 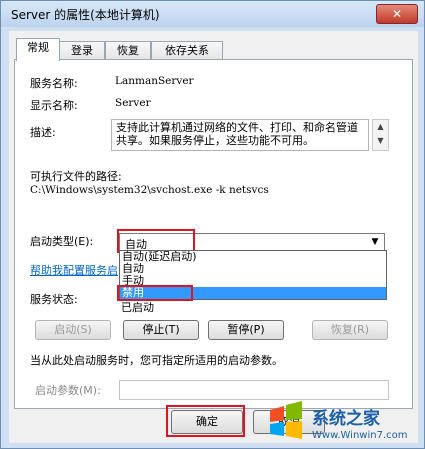 What do you see at coordinates (155, 293) in the screenshot?
I see `annotation-box-disabled` at bounding box center [155, 293].